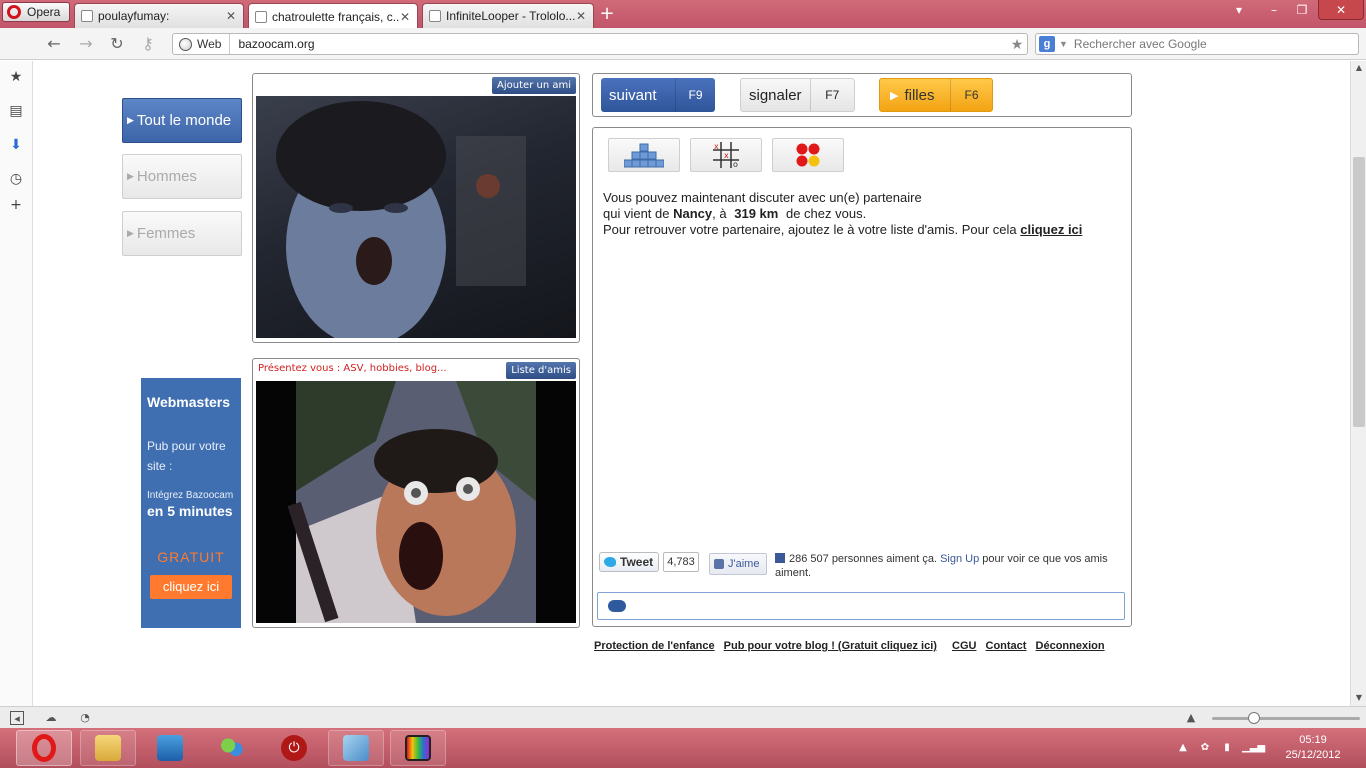 This screenshot has height=768, width=1366. Describe the element at coordinates (1302, 10) in the screenshot. I see `maximize-button: ❐` at that location.